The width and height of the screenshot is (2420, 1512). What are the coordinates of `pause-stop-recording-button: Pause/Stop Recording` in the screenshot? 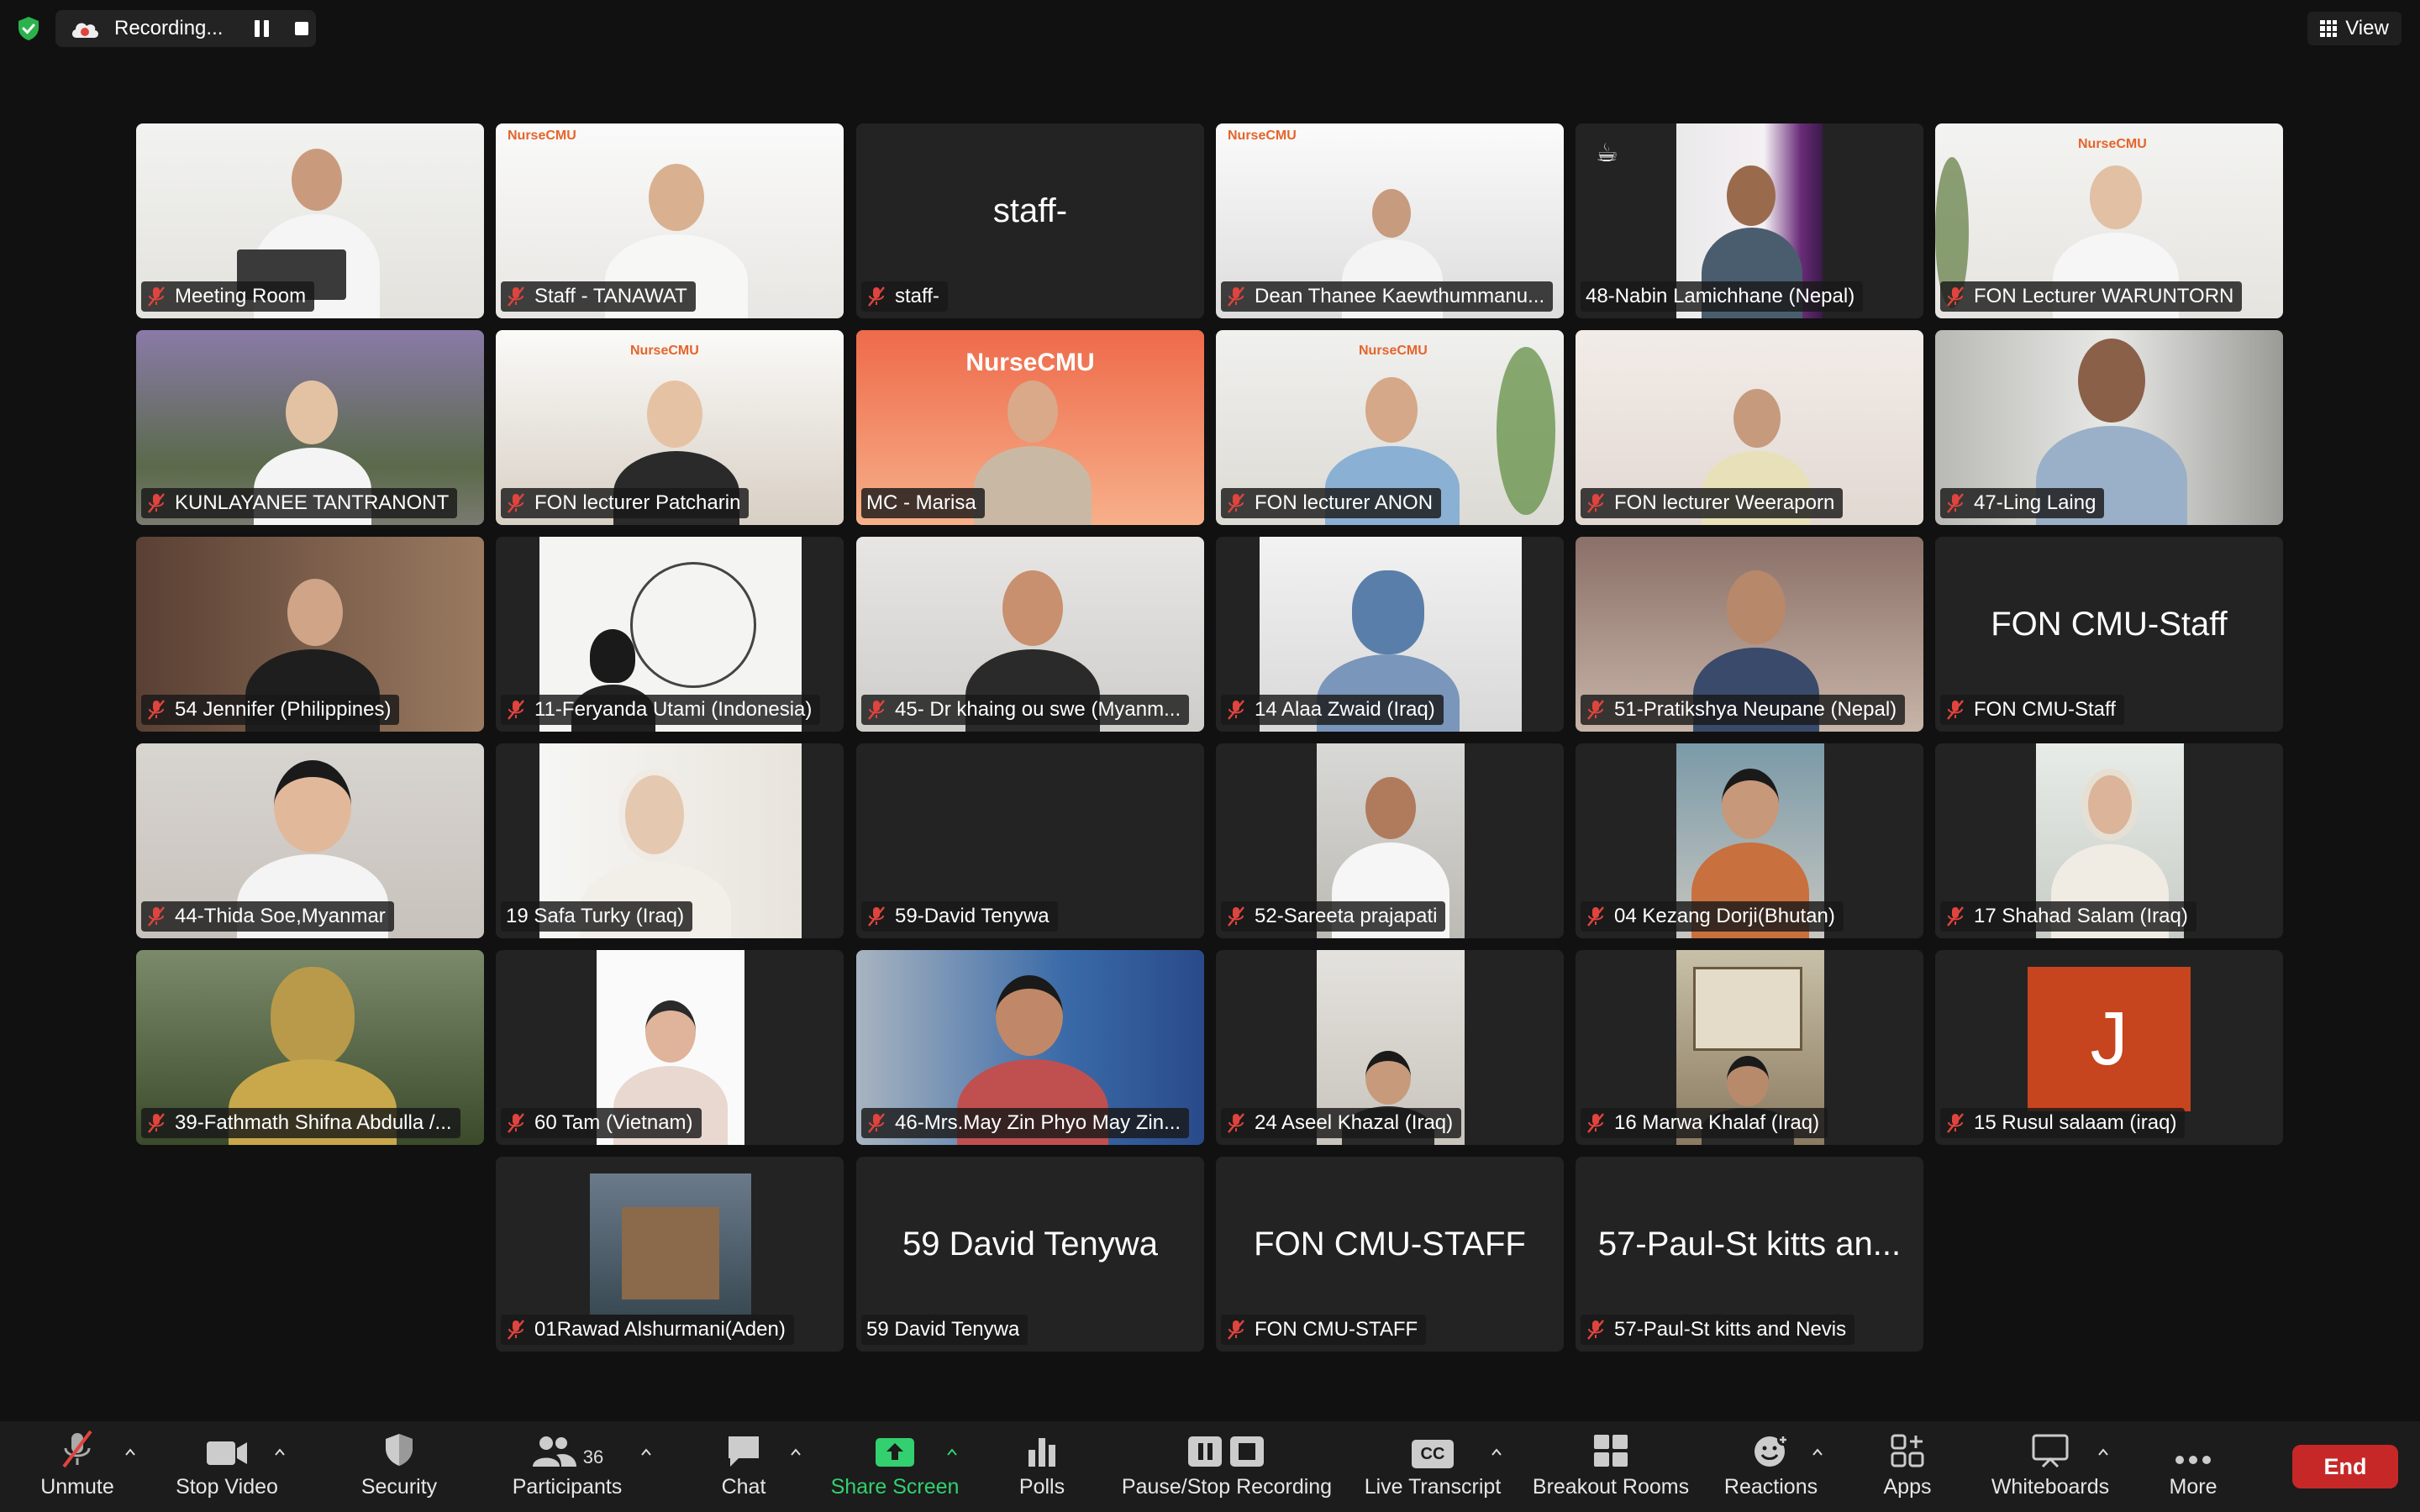 It's located at (1227, 1466).